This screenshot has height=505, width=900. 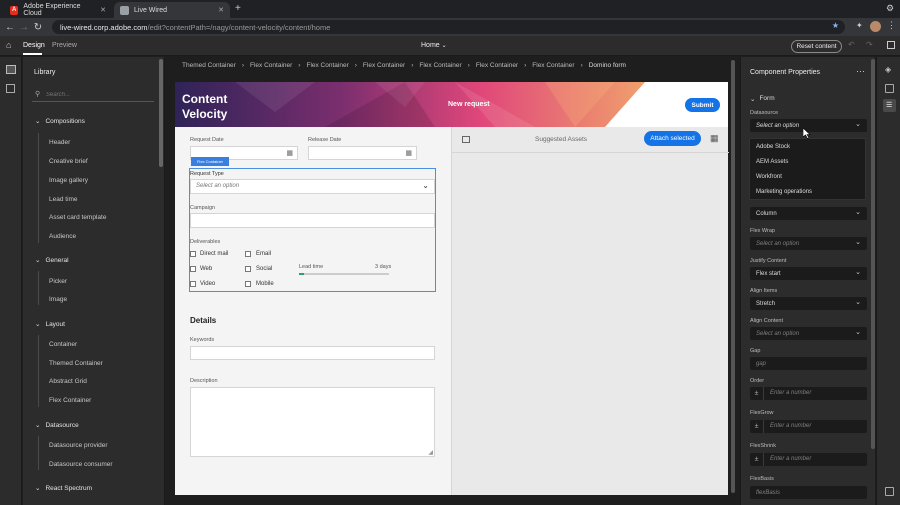 I want to click on document-icon, so click(x=889, y=88).